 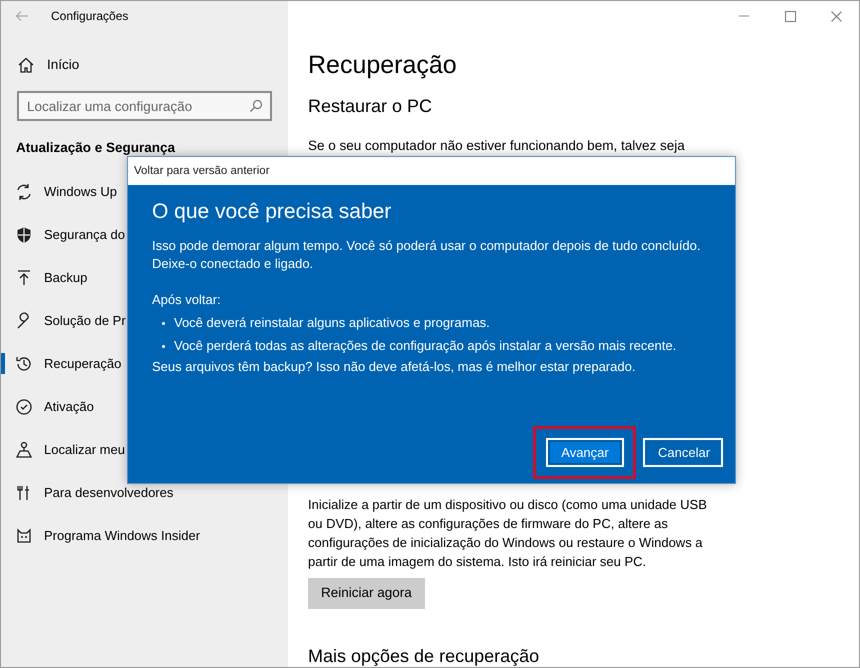 What do you see at coordinates (371, 106) in the screenshot?
I see `section-heading: Restaurar o PC` at bounding box center [371, 106].